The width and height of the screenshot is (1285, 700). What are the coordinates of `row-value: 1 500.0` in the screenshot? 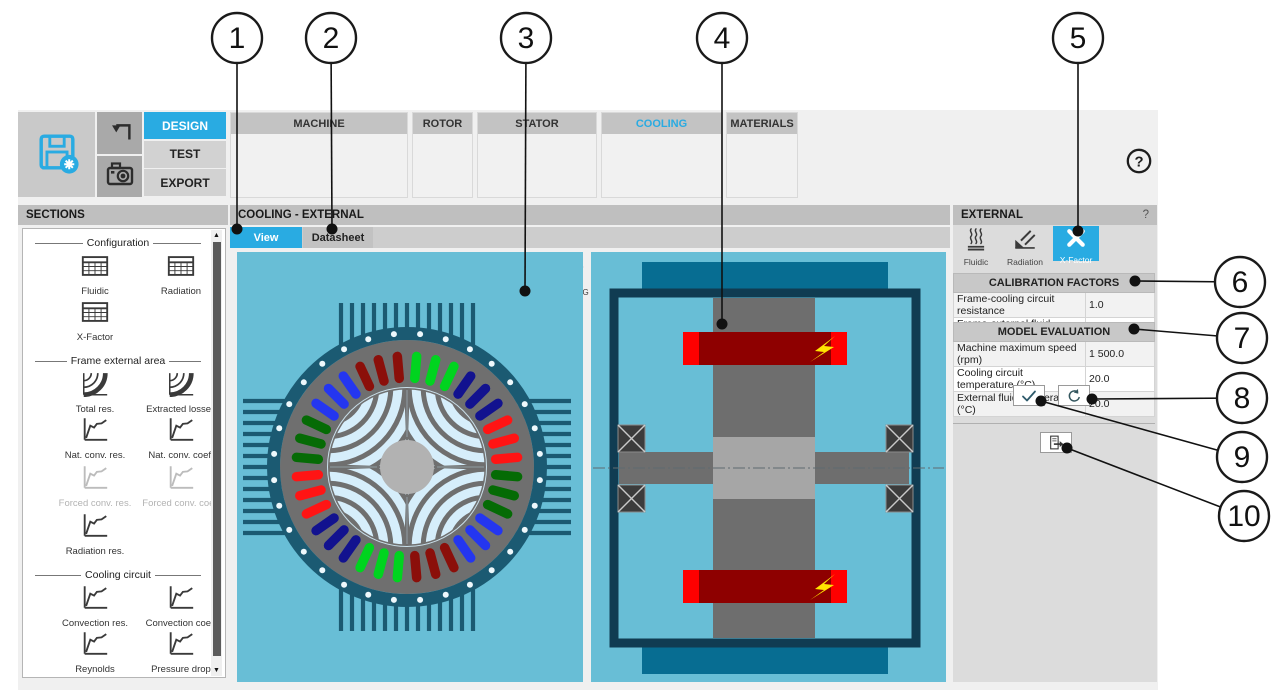 It's located at (1120, 354).